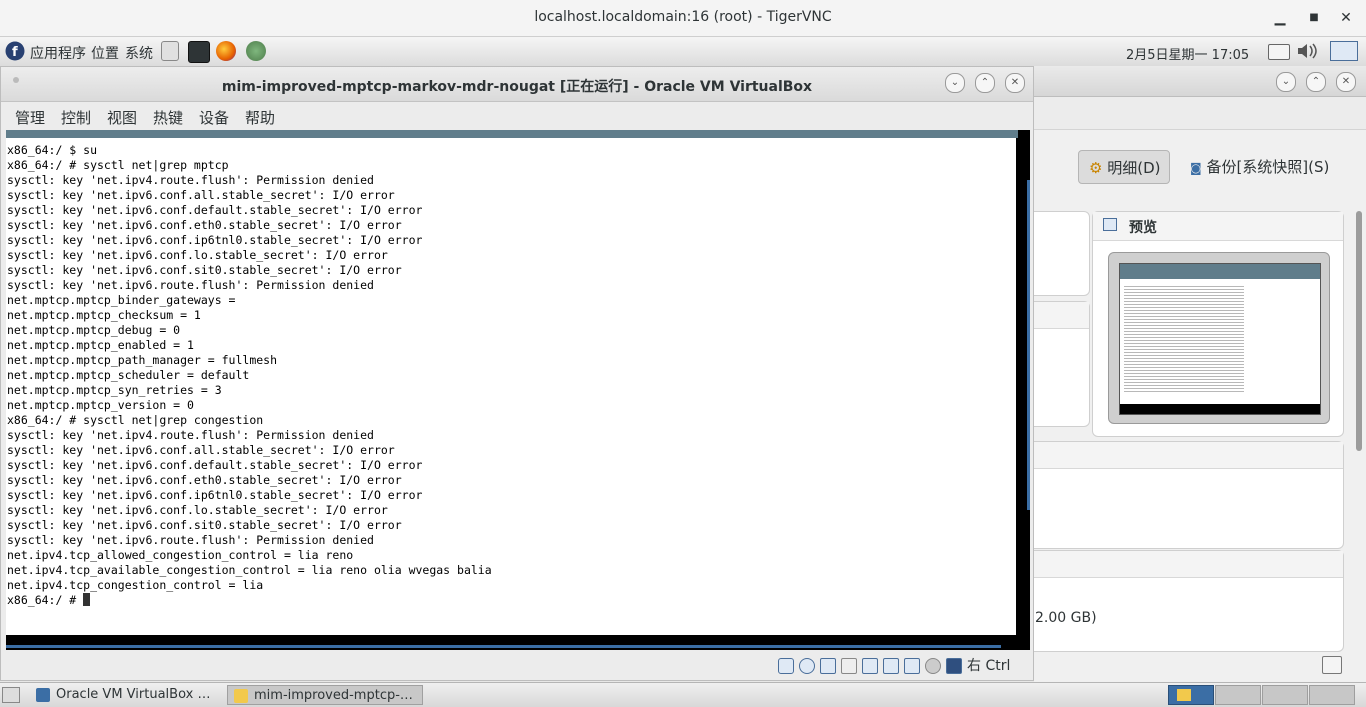 The height and width of the screenshot is (707, 1366). What do you see at coordinates (199, 52) in the screenshot?
I see `terminal-launcher-icon` at bounding box center [199, 52].